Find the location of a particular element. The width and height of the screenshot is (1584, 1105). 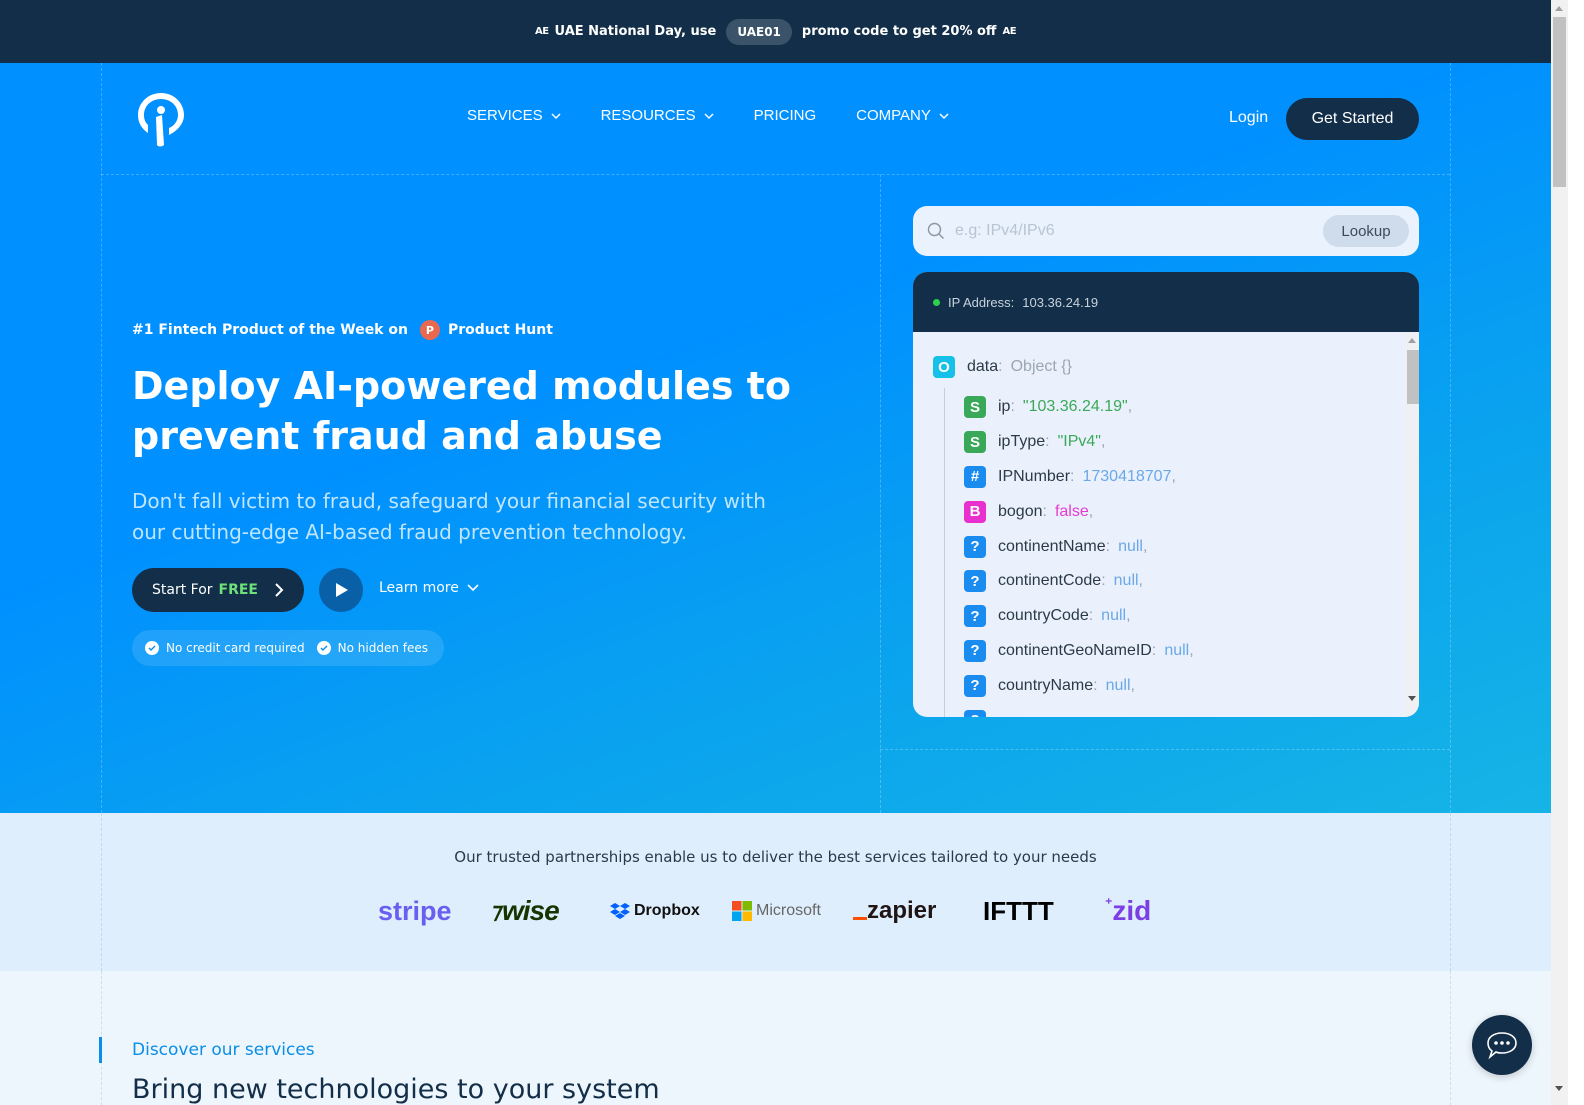

nav-label: COMPANY is located at coordinates (893, 115).